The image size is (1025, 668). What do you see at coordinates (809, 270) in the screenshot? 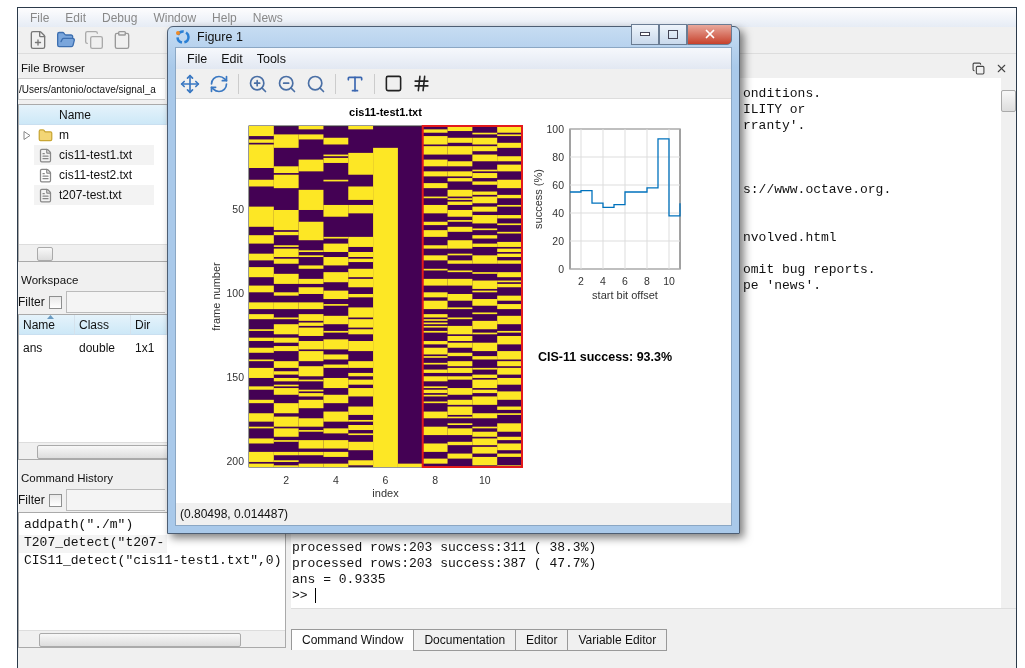
I see `console-line: omit bug reports.` at bounding box center [809, 270].